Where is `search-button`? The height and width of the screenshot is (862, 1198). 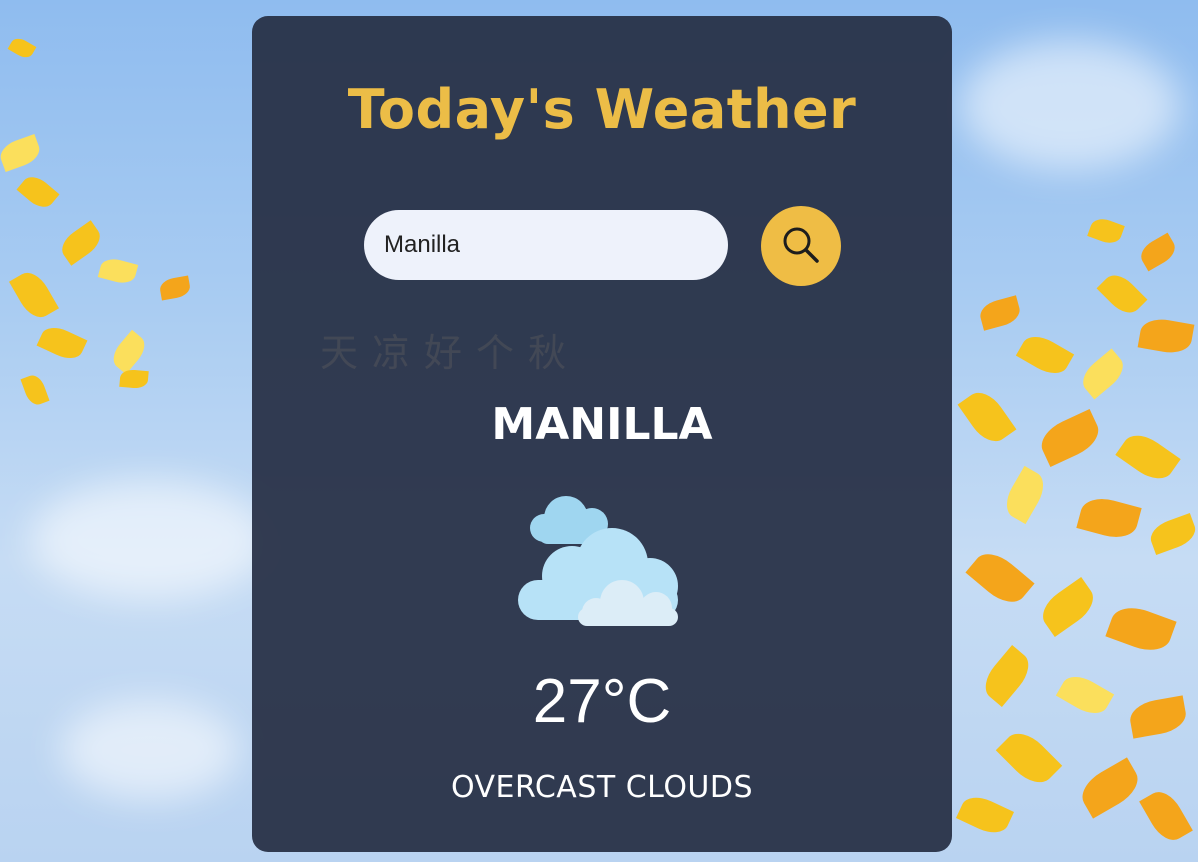 search-button is located at coordinates (801, 246).